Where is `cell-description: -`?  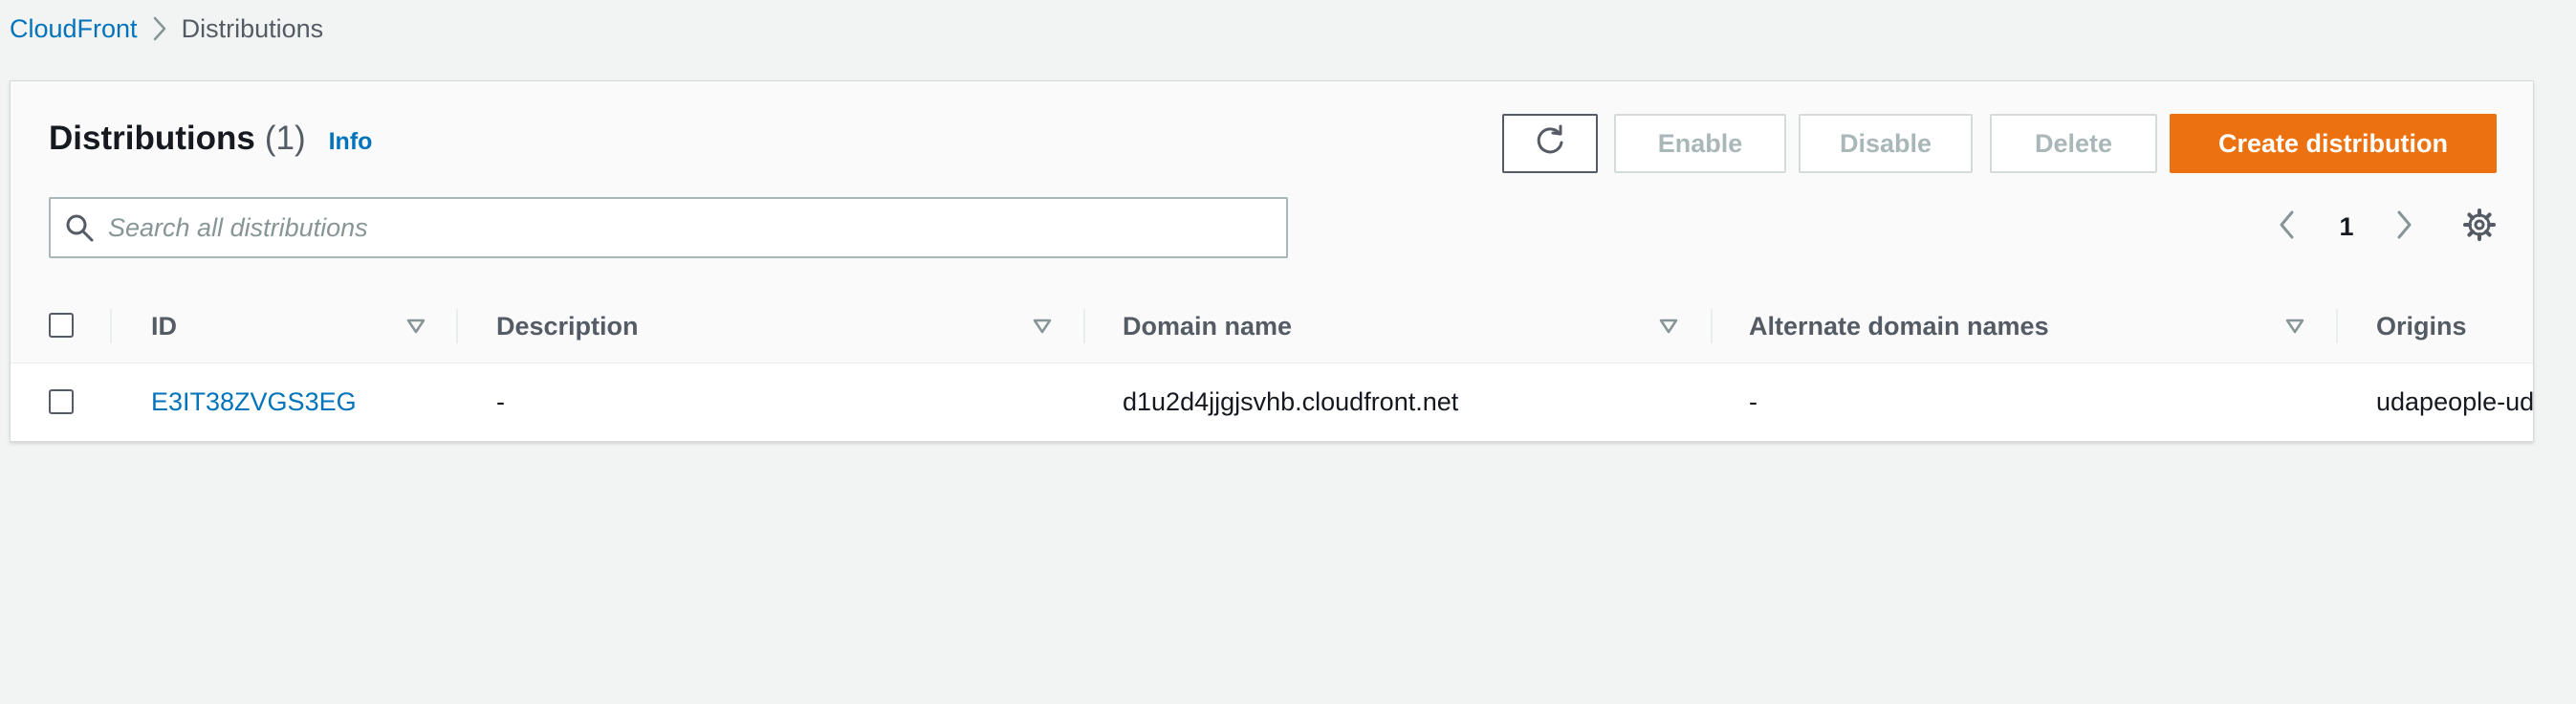 cell-description: - is located at coordinates (501, 401).